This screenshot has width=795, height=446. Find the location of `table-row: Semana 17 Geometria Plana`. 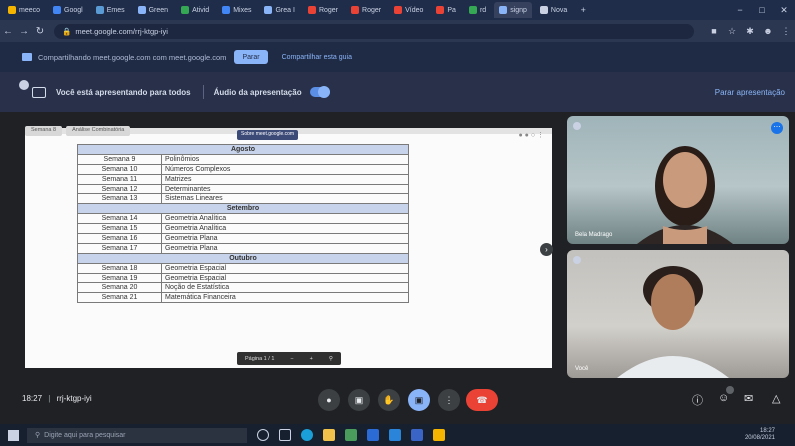

table-row: Semana 17 Geometria Plana is located at coordinates (243, 248).